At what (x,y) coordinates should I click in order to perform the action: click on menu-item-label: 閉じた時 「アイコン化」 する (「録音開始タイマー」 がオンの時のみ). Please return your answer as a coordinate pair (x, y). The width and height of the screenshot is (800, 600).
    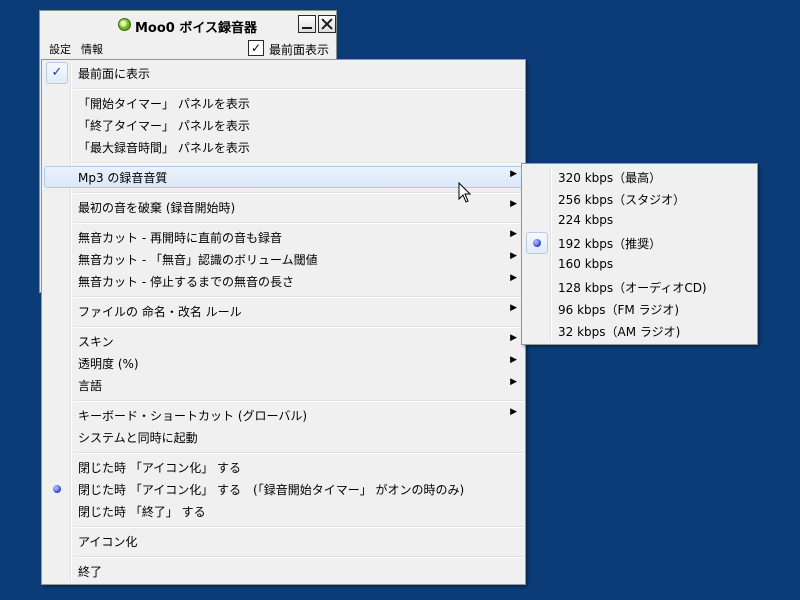
    Looking at the image, I should click on (271, 490).